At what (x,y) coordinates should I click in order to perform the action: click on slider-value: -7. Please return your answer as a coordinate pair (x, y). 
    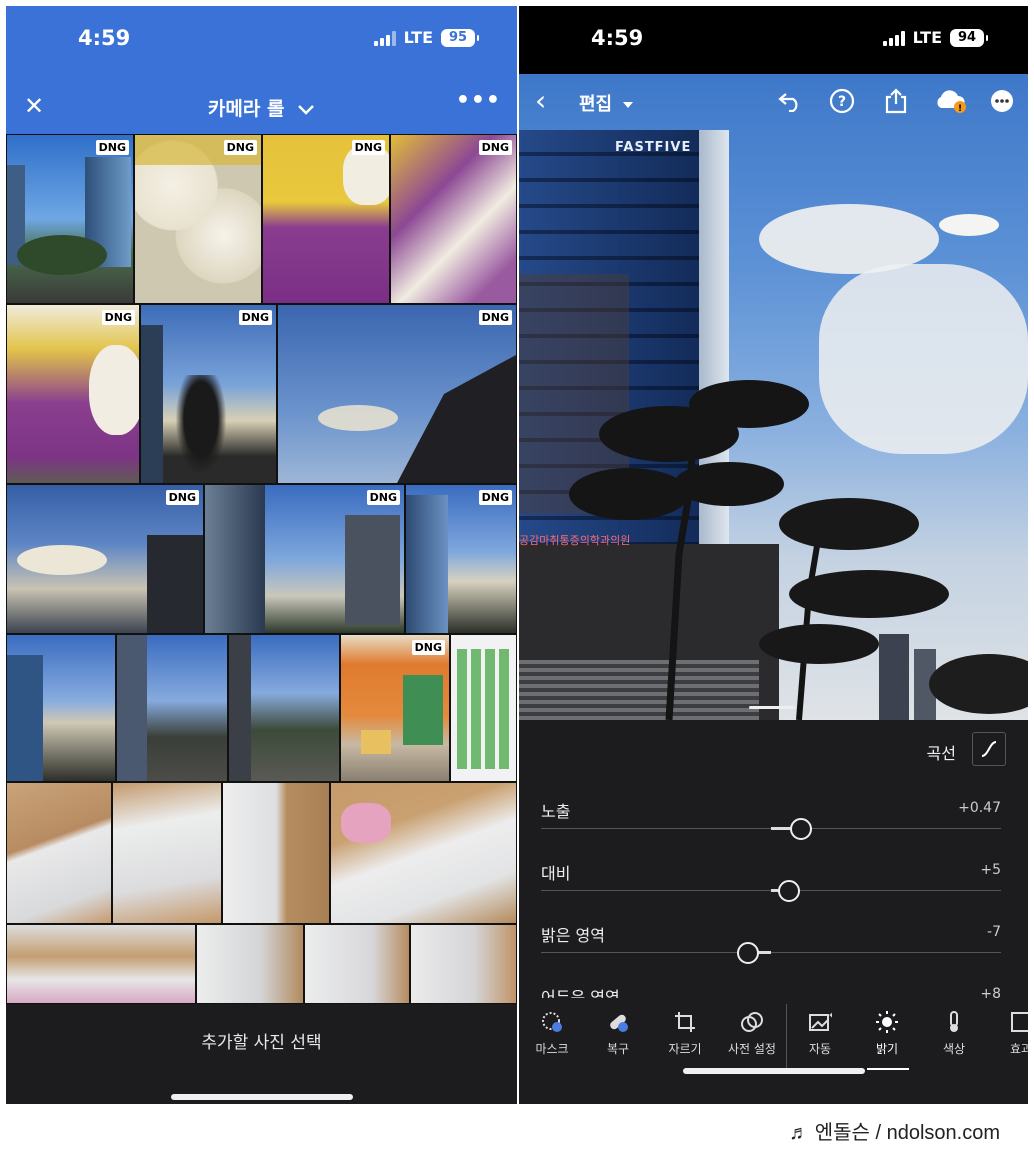
    Looking at the image, I should click on (994, 932).